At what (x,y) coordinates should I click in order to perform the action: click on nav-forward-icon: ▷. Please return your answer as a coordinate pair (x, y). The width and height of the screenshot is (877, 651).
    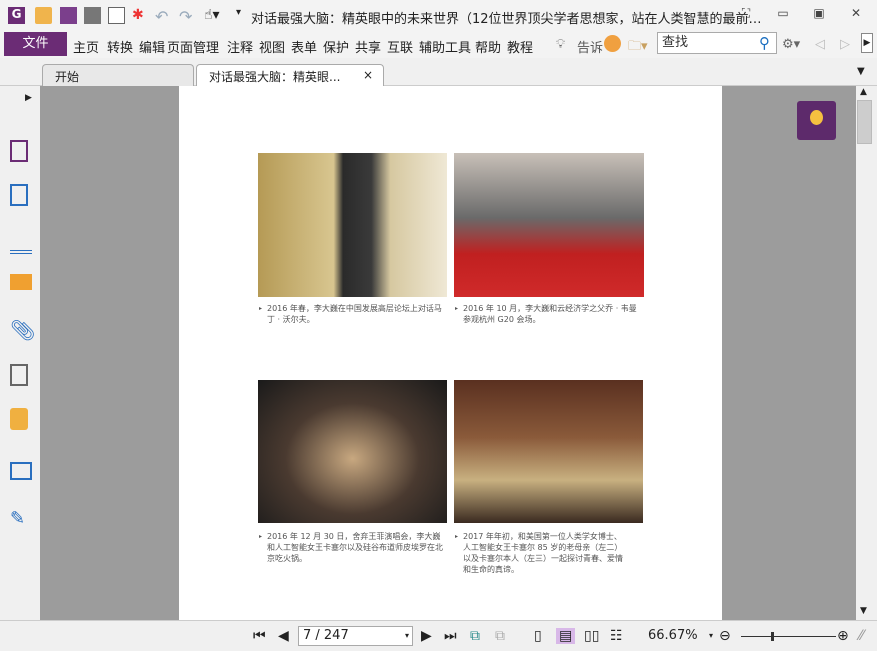
    Looking at the image, I should click on (845, 44).